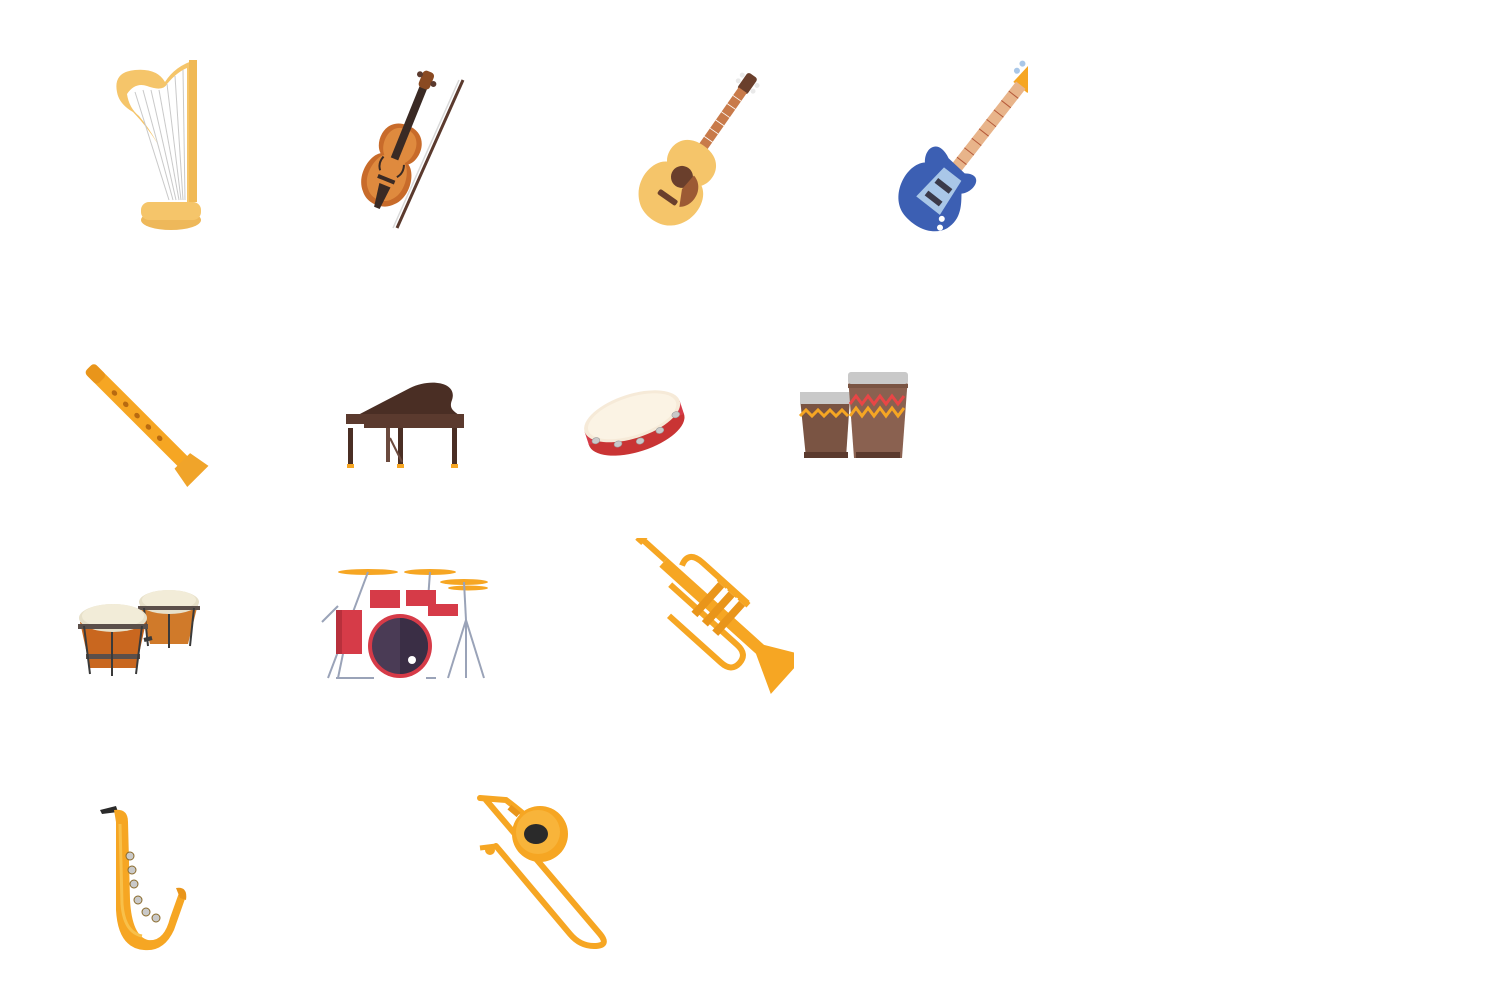 The image size is (1500, 1000). Describe the element at coordinates (963, 146) in the screenshot. I see `bass-guitar-icon` at that location.